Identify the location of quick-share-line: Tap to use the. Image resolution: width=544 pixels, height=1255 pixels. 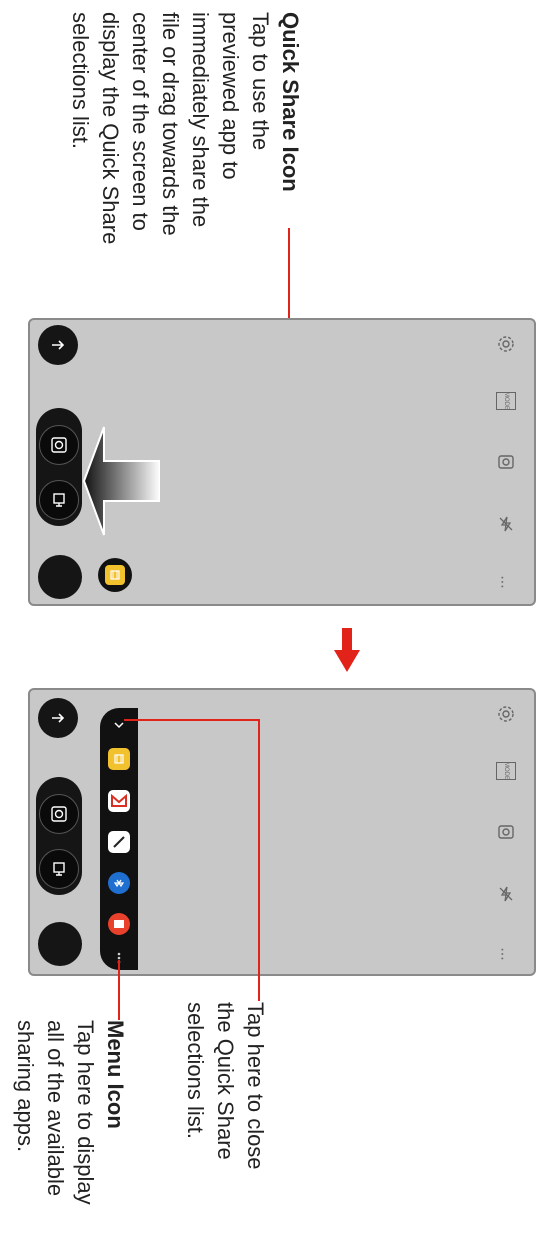
(260, 81).